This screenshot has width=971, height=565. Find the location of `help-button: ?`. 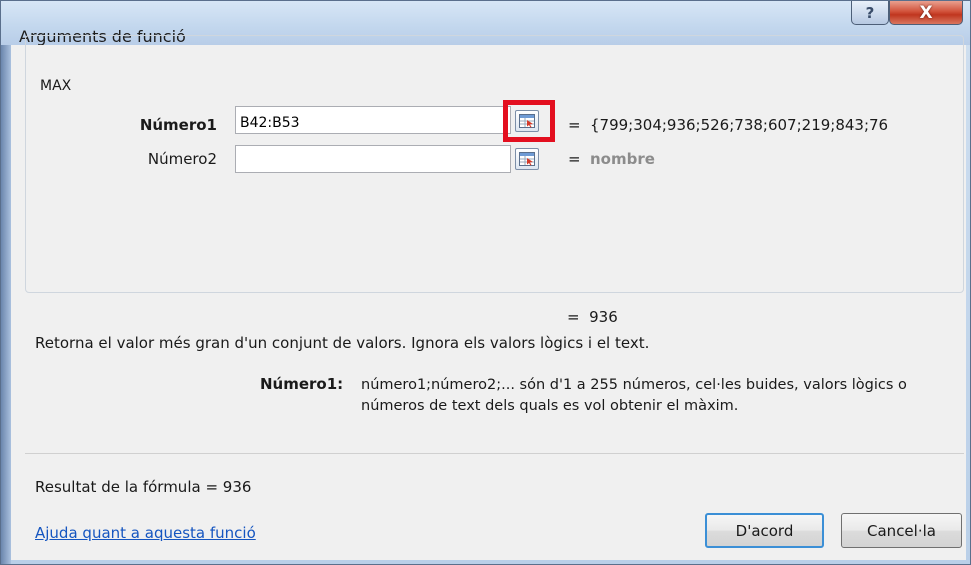

help-button: ? is located at coordinates (870, 13).